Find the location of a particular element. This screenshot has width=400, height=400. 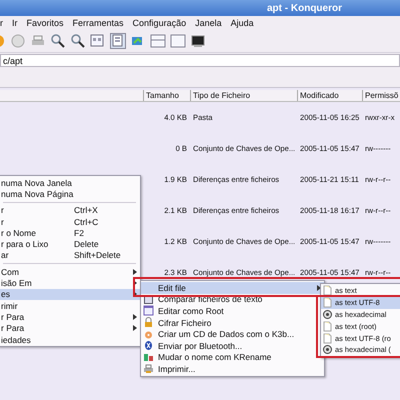

window-title: apt - Konqueror is located at coordinates (304, 8).